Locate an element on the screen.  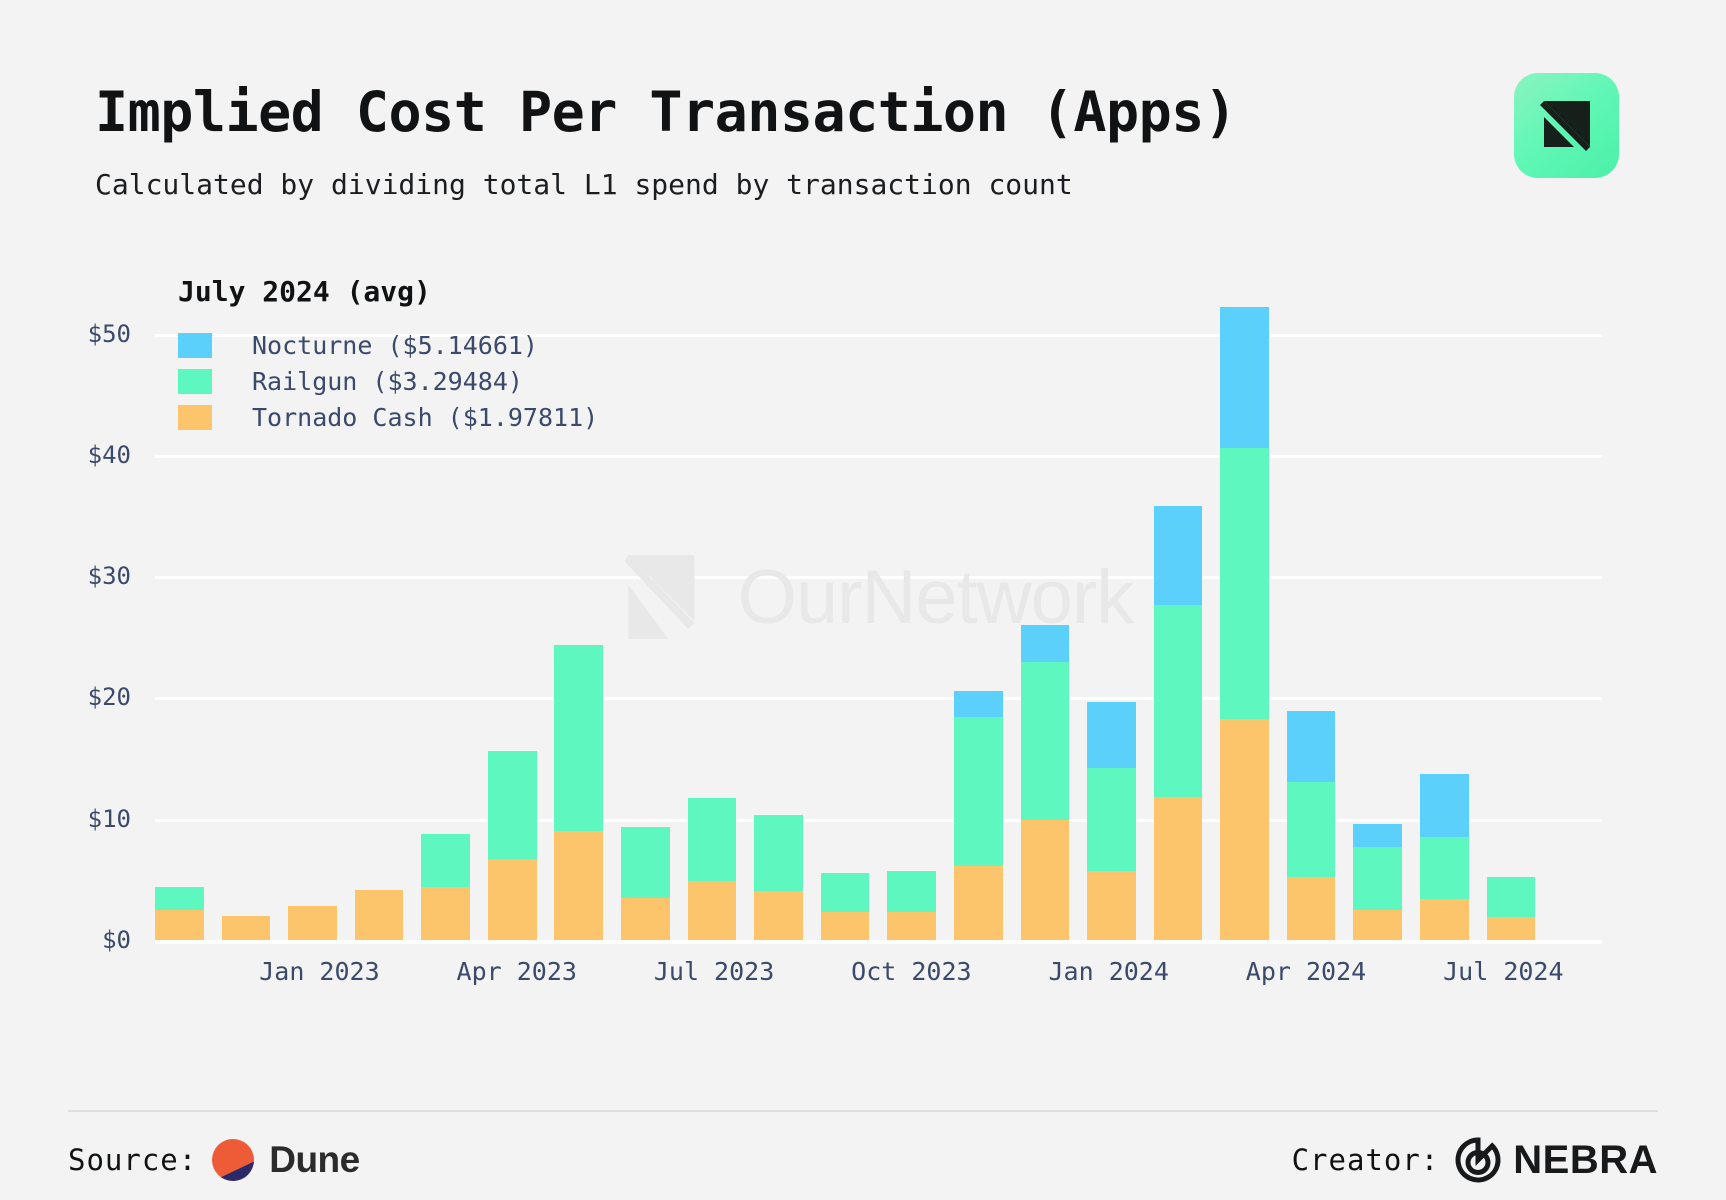
footer-creator: Creator: NEBRA is located at coordinates (1475, 1160).